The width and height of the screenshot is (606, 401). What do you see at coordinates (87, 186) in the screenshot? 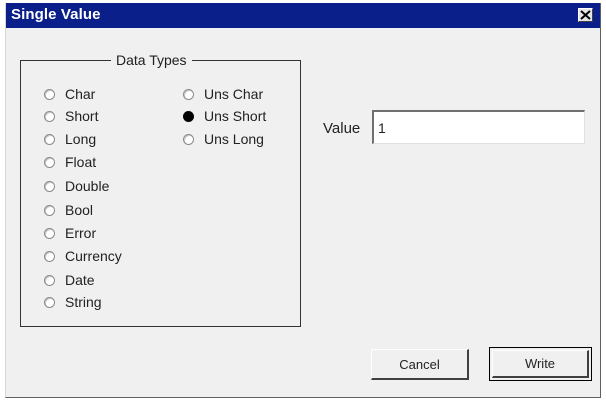
I see `radio-label: Double` at bounding box center [87, 186].